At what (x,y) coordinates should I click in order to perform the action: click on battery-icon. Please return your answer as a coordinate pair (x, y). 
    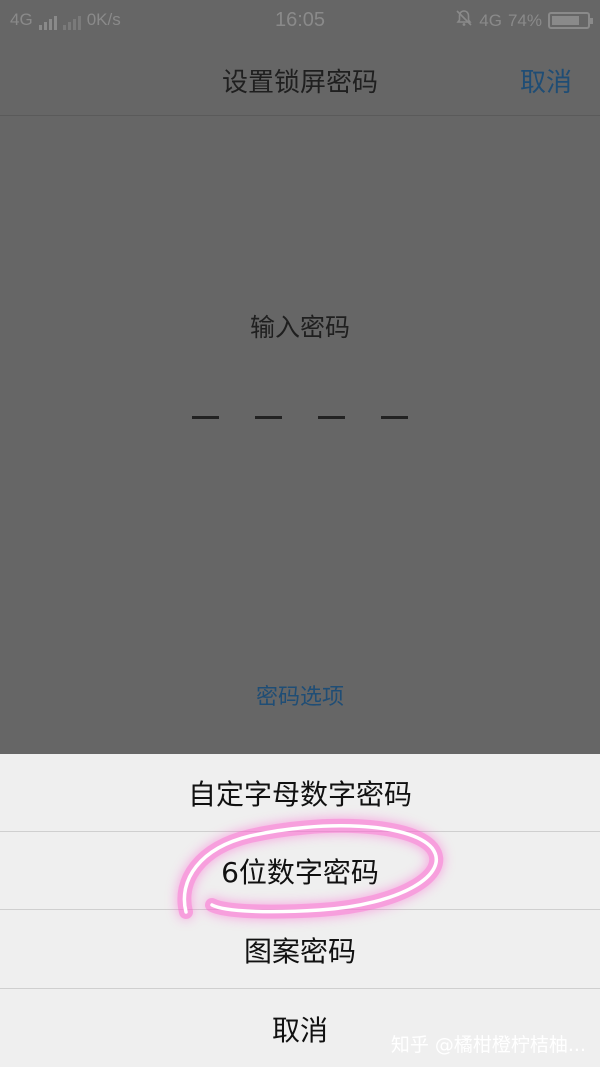
    Looking at the image, I should click on (570, 20).